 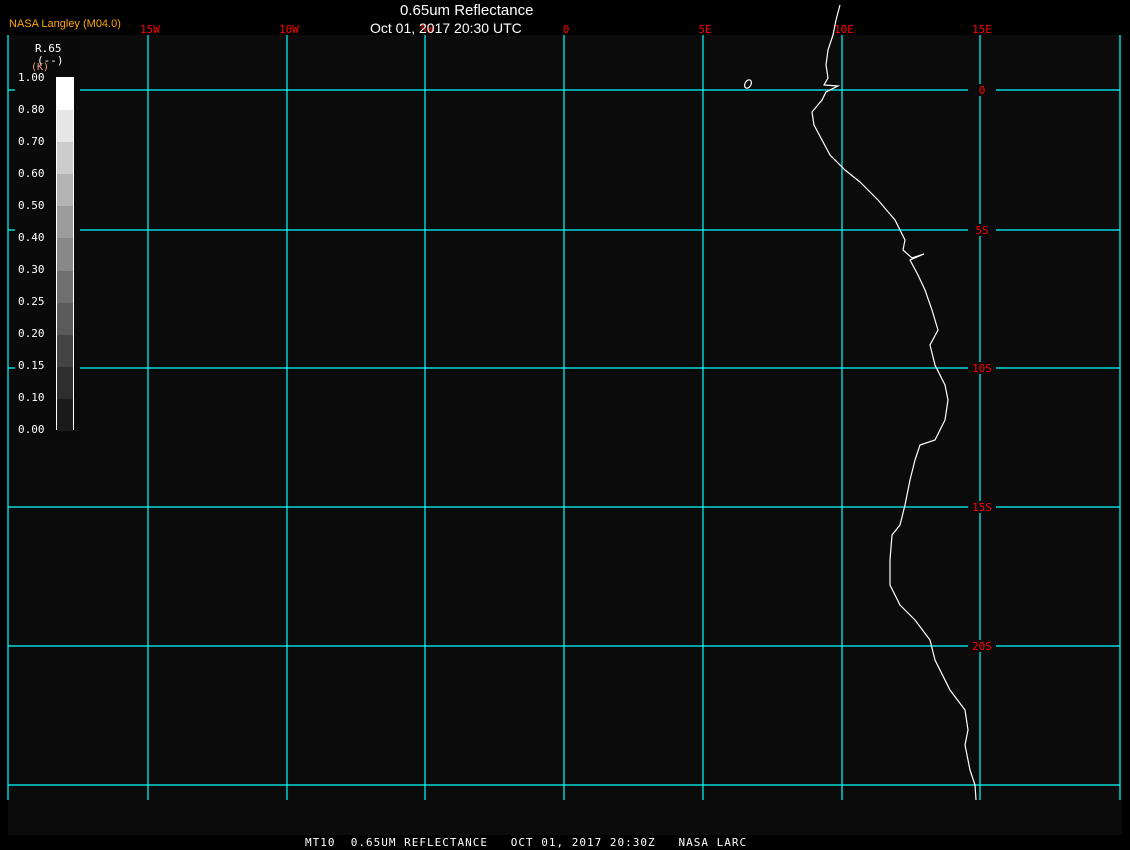 What do you see at coordinates (31, 333) in the screenshot?
I see `legend-tick: 0.20` at bounding box center [31, 333].